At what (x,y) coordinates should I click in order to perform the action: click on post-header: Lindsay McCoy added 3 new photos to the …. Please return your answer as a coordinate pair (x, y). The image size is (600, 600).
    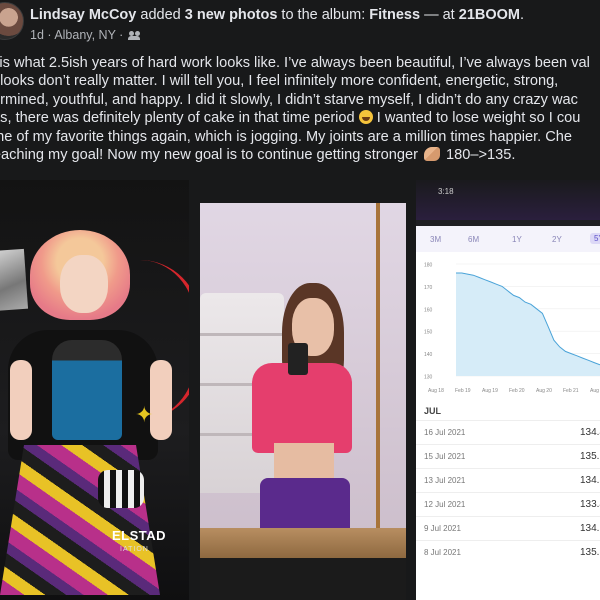
    Looking at the image, I should click on (300, 23).